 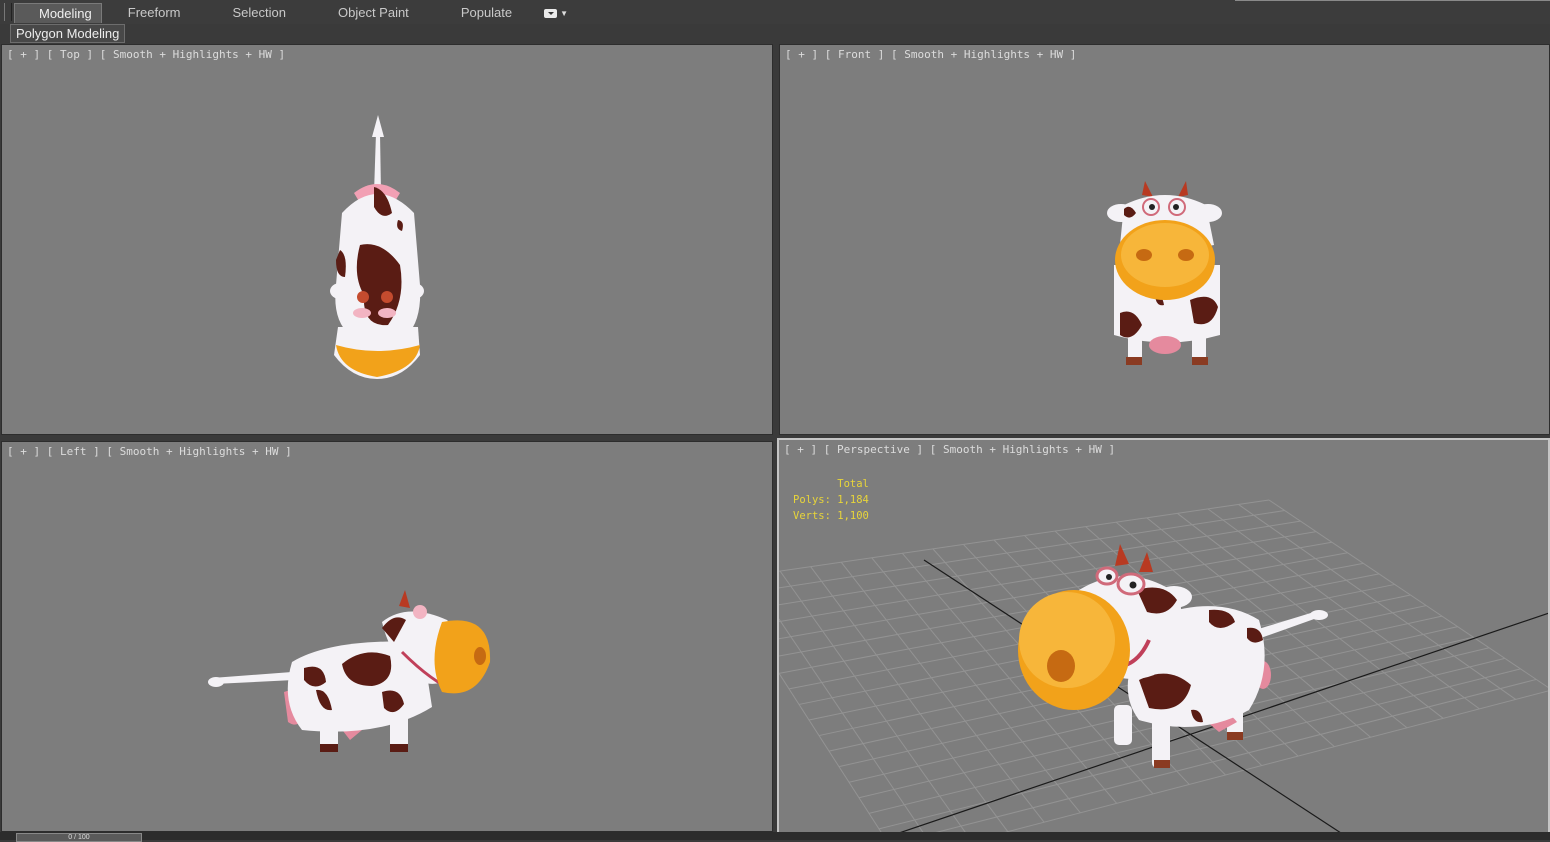 What do you see at coordinates (58, 13) in the screenshot?
I see `tab-modeling: Modeling` at bounding box center [58, 13].